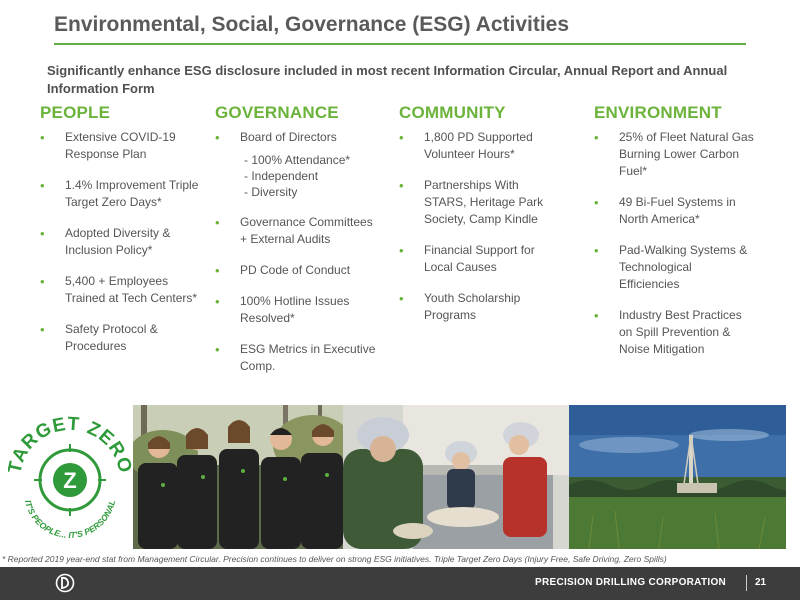 This screenshot has width=800, height=600. I want to click on people-item: Adopted Diversity & Inclusion Policy*, so click(120, 242).